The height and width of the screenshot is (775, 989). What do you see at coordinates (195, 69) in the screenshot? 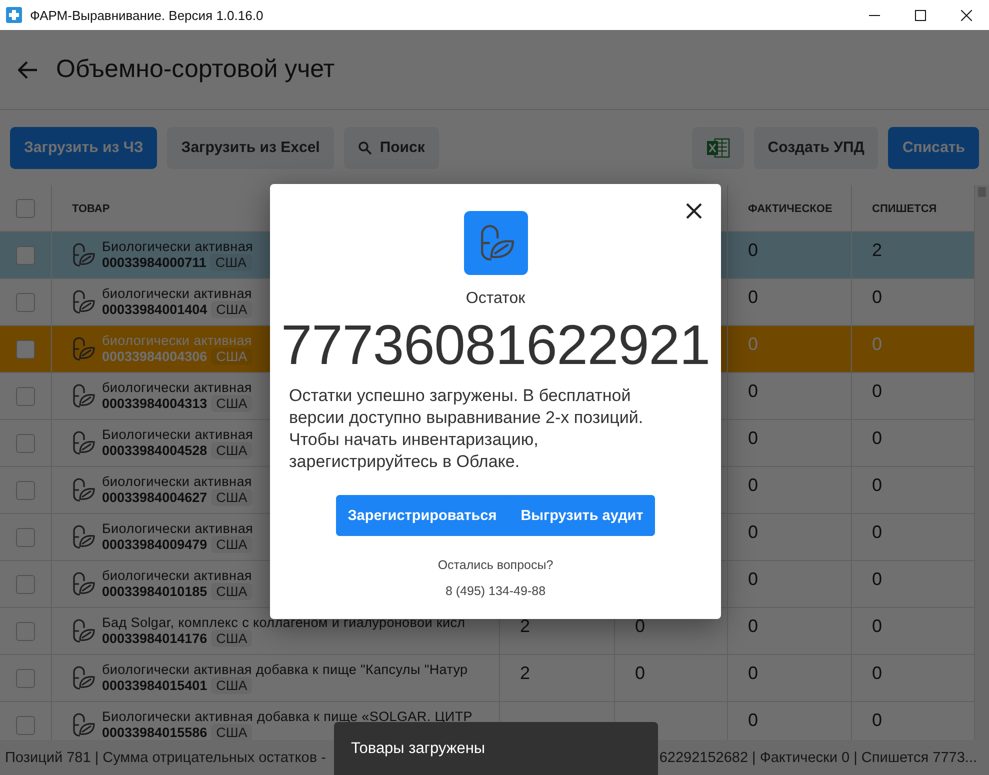
I see `page-title: Объемно-сортовой учет` at bounding box center [195, 69].